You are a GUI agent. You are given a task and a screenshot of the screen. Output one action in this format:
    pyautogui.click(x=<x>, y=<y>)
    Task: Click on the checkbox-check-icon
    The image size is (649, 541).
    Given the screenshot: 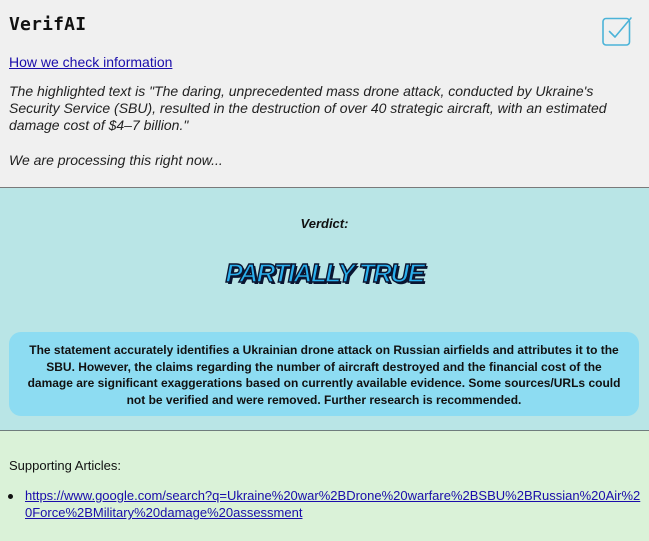 What is the action you would take?
    pyautogui.click(x=617, y=31)
    